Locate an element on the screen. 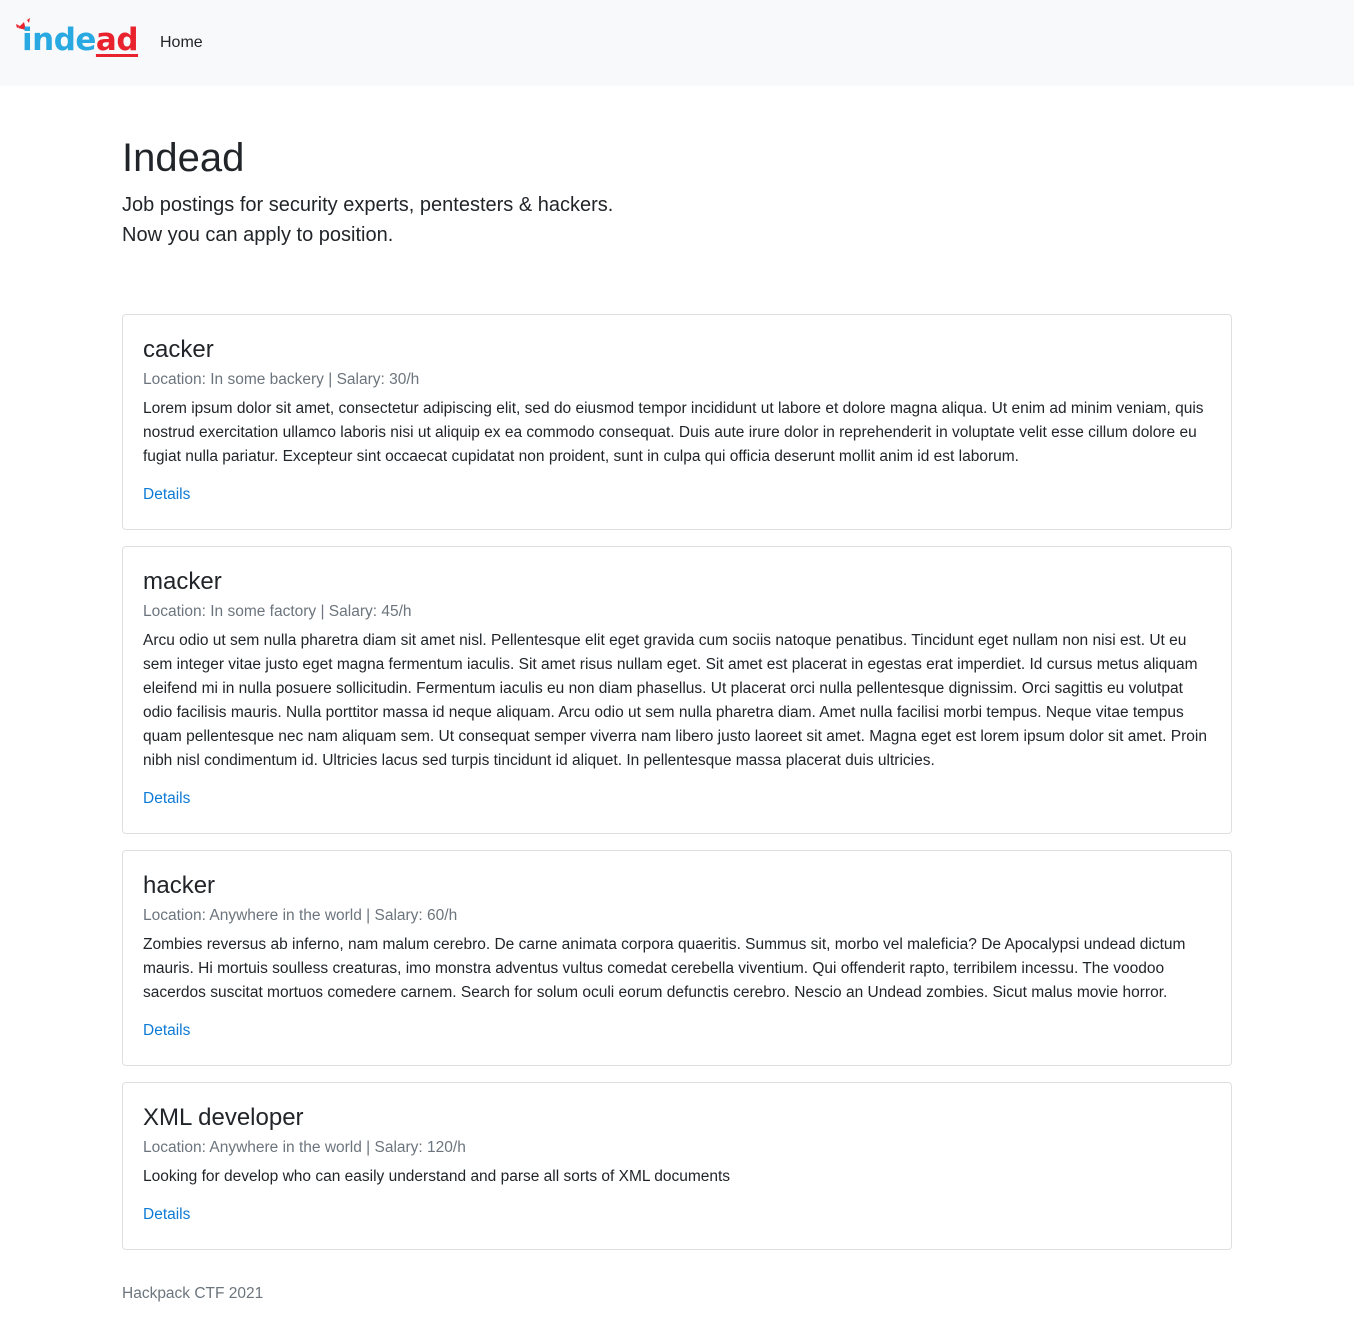  job-meta: Location: In some backery | Salary: 30/h is located at coordinates (281, 379).